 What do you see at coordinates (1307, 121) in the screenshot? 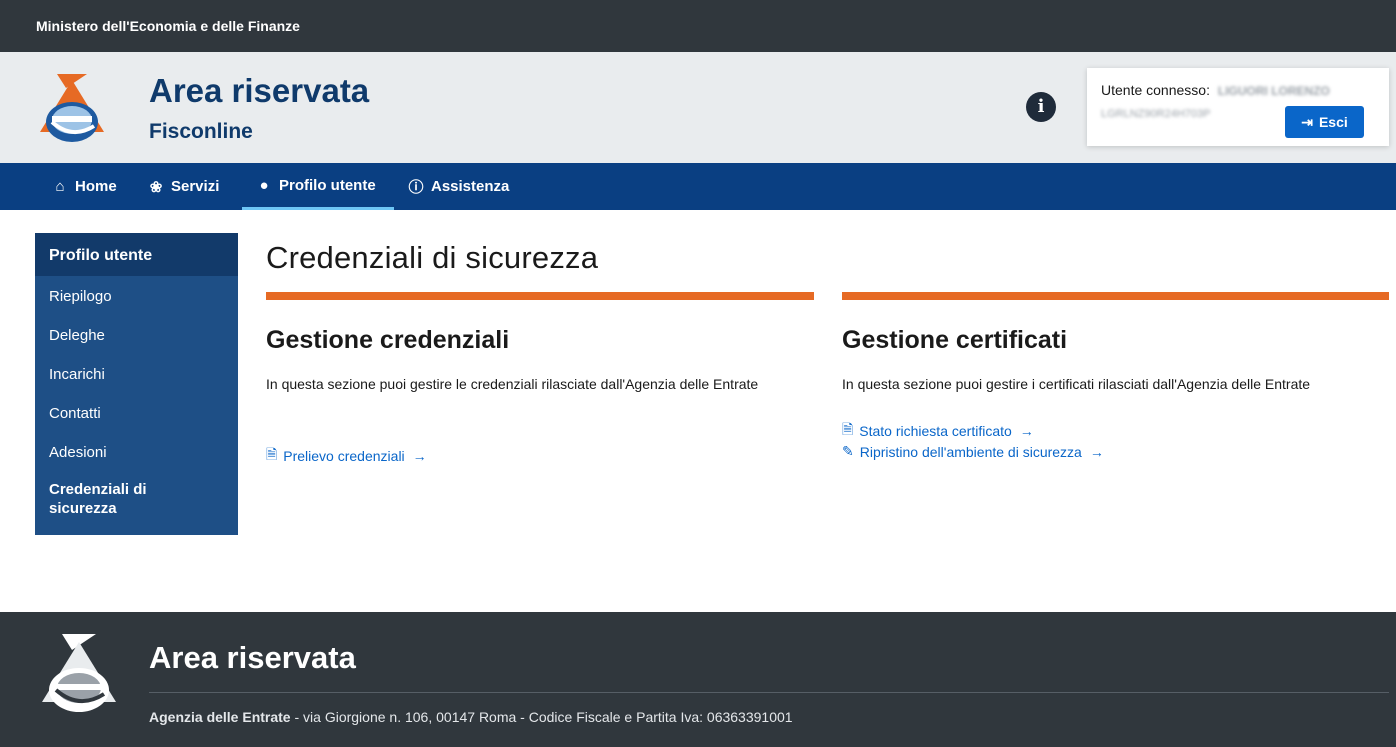
I see `sign-out-icon: ⇥` at bounding box center [1307, 121].